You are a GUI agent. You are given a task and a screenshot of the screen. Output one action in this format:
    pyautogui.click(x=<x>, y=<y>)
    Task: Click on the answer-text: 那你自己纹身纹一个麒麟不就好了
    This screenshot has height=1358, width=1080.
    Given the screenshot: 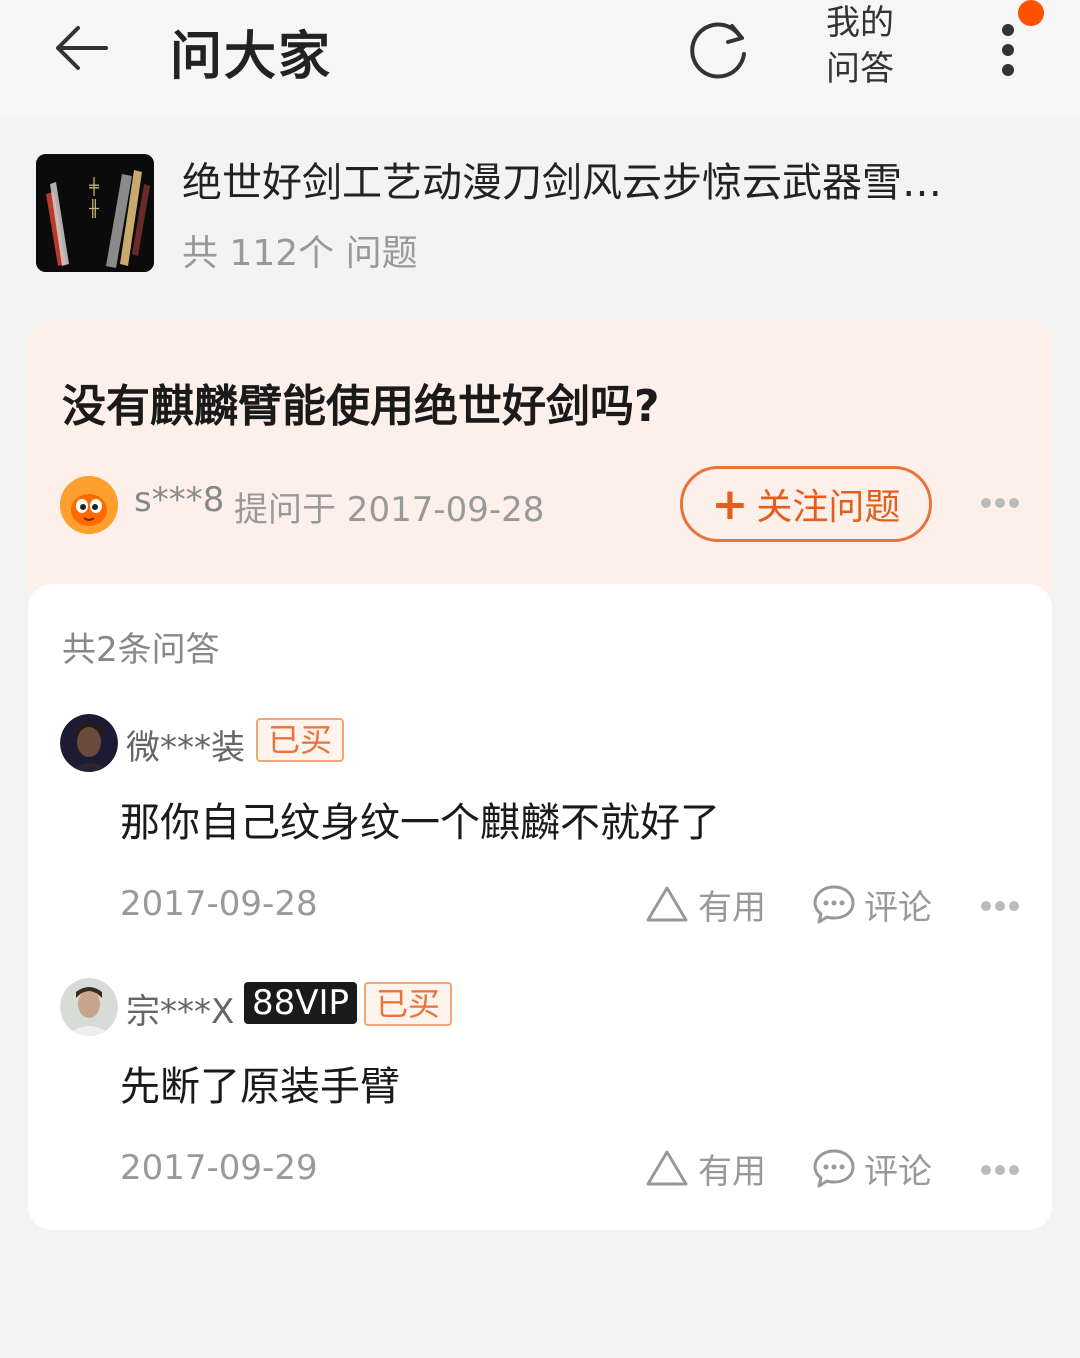 What is the action you would take?
    pyautogui.click(x=420, y=823)
    